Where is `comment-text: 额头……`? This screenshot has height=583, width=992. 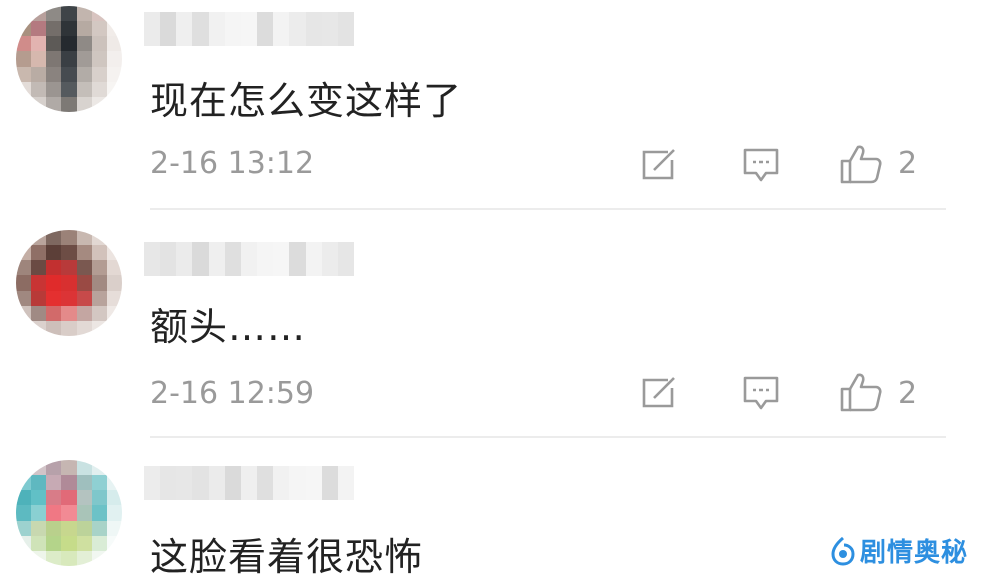 comment-text: 额头…… is located at coordinates (228, 327).